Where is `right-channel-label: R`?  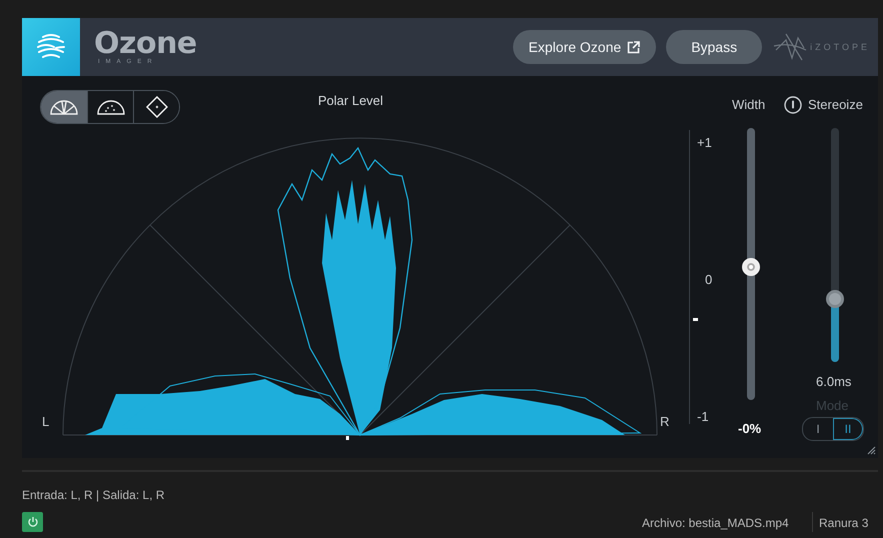 right-channel-label: R is located at coordinates (665, 421).